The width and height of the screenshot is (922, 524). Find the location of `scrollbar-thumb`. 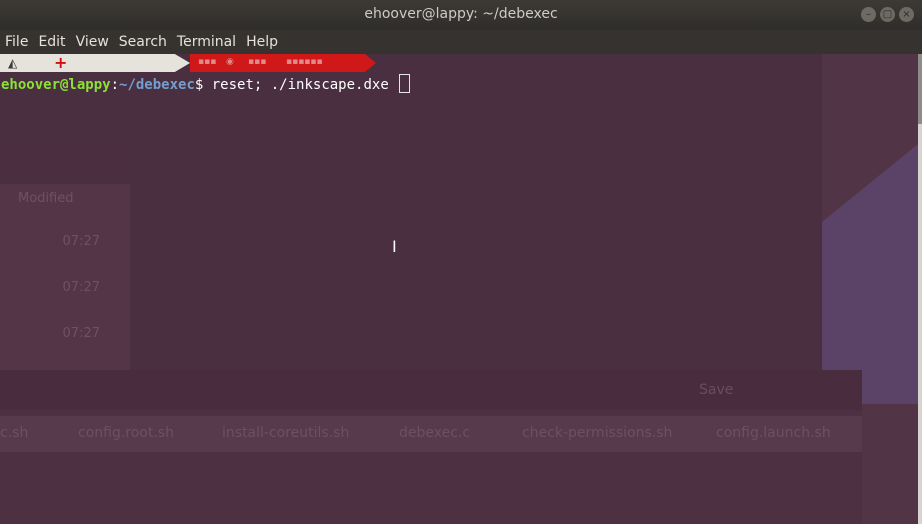

scrollbar-thumb is located at coordinates (920, 89).